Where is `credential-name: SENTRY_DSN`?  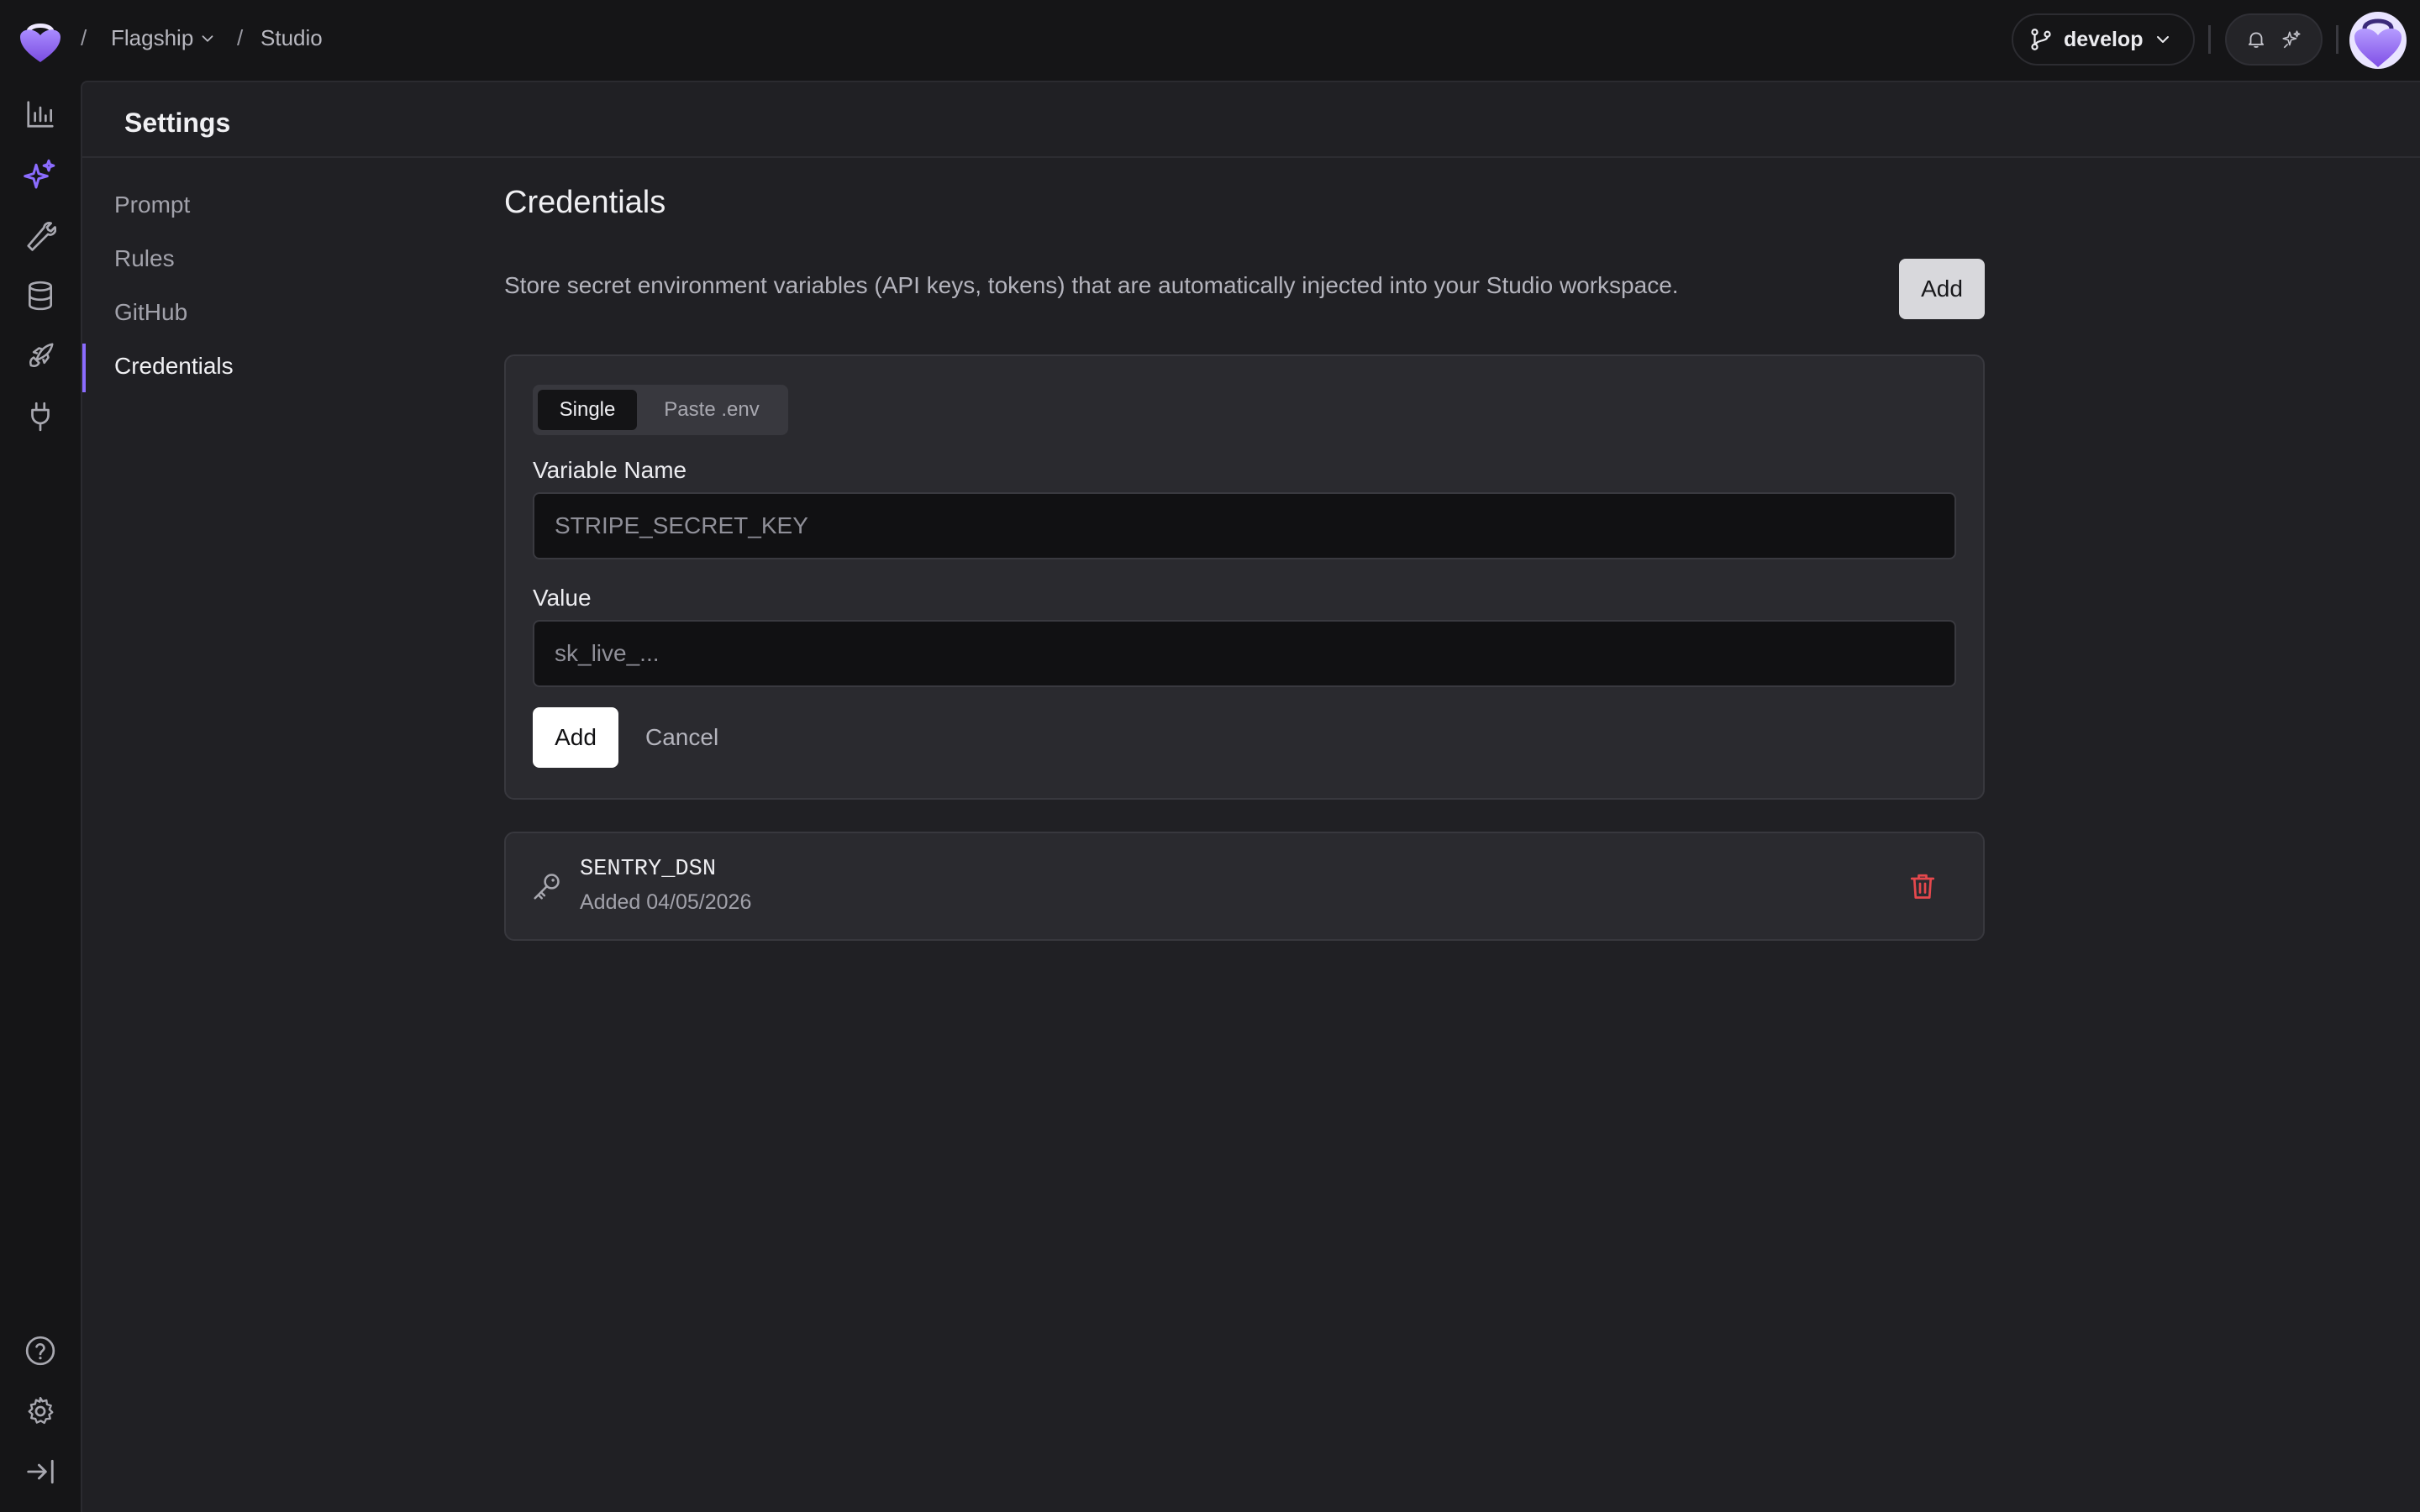
credential-name: SENTRY_DSN is located at coordinates (648, 869).